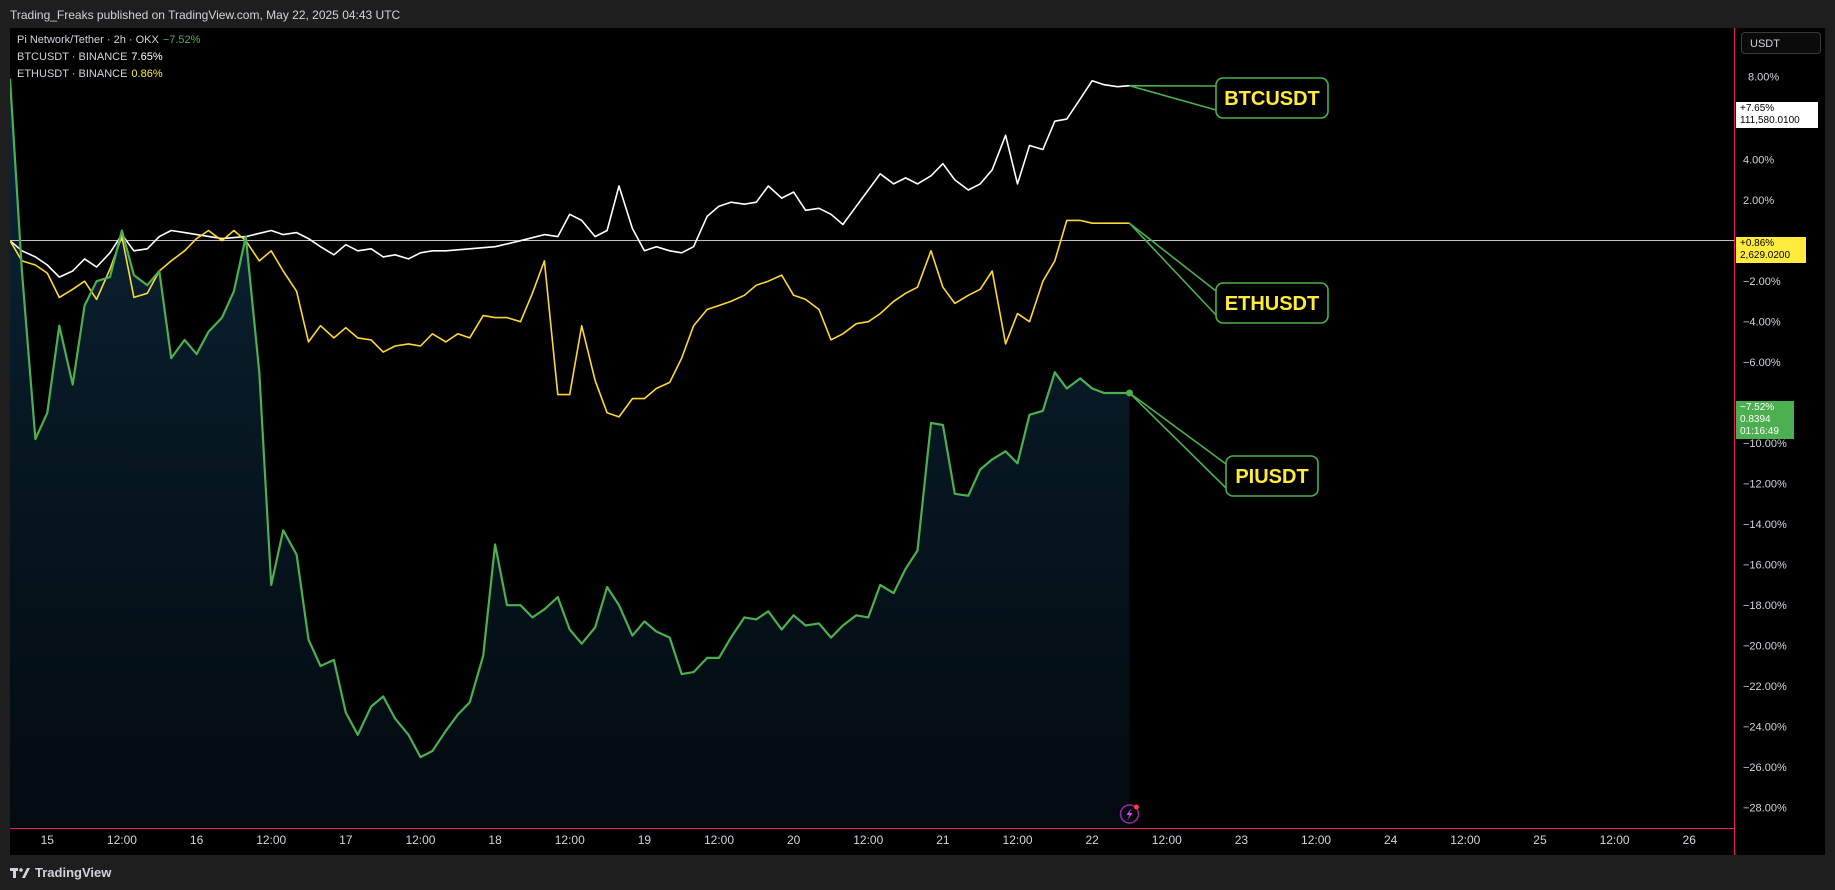 The height and width of the screenshot is (890, 1835). Describe the element at coordinates (1757, 407) in the screenshot. I see `pi-tag-pct: −7.52%` at that location.